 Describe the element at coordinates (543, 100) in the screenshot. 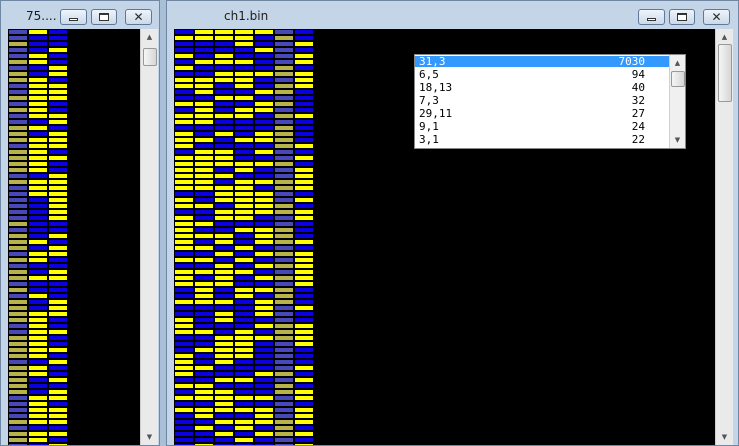

I see `list-item: 7,3 32` at that location.